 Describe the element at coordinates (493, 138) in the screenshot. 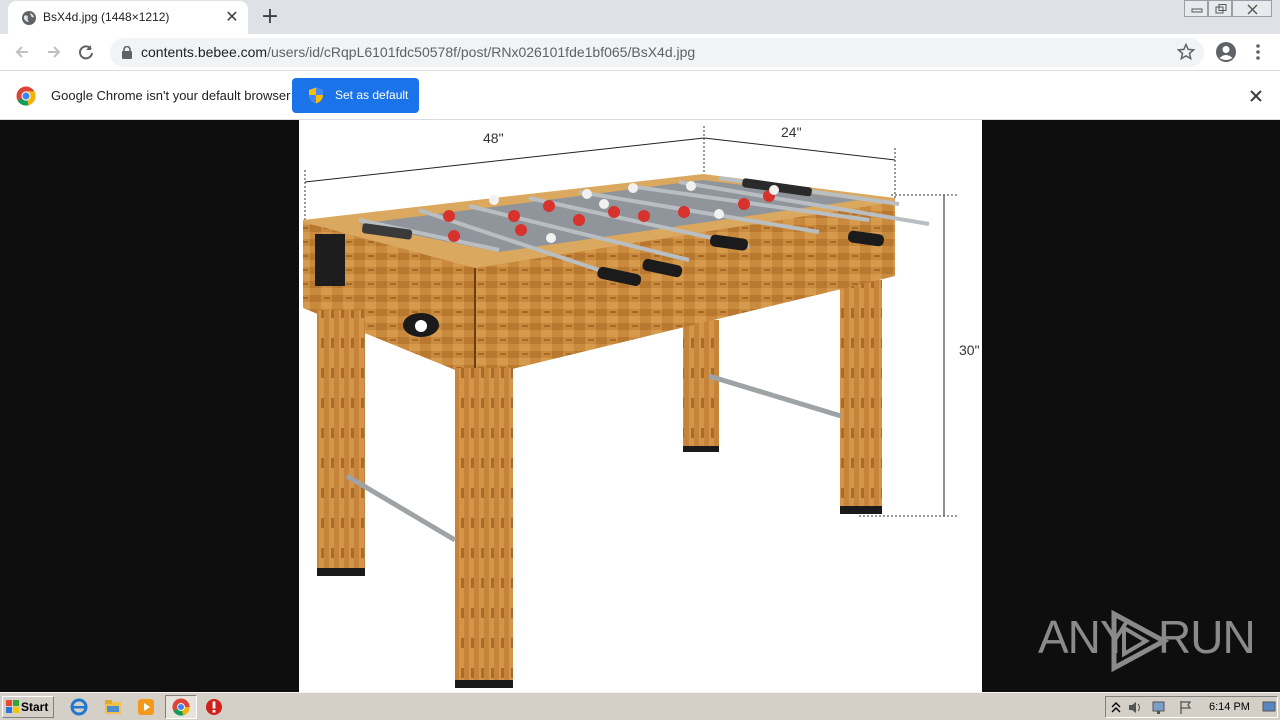

I see `width-dimension-label: 48"` at that location.